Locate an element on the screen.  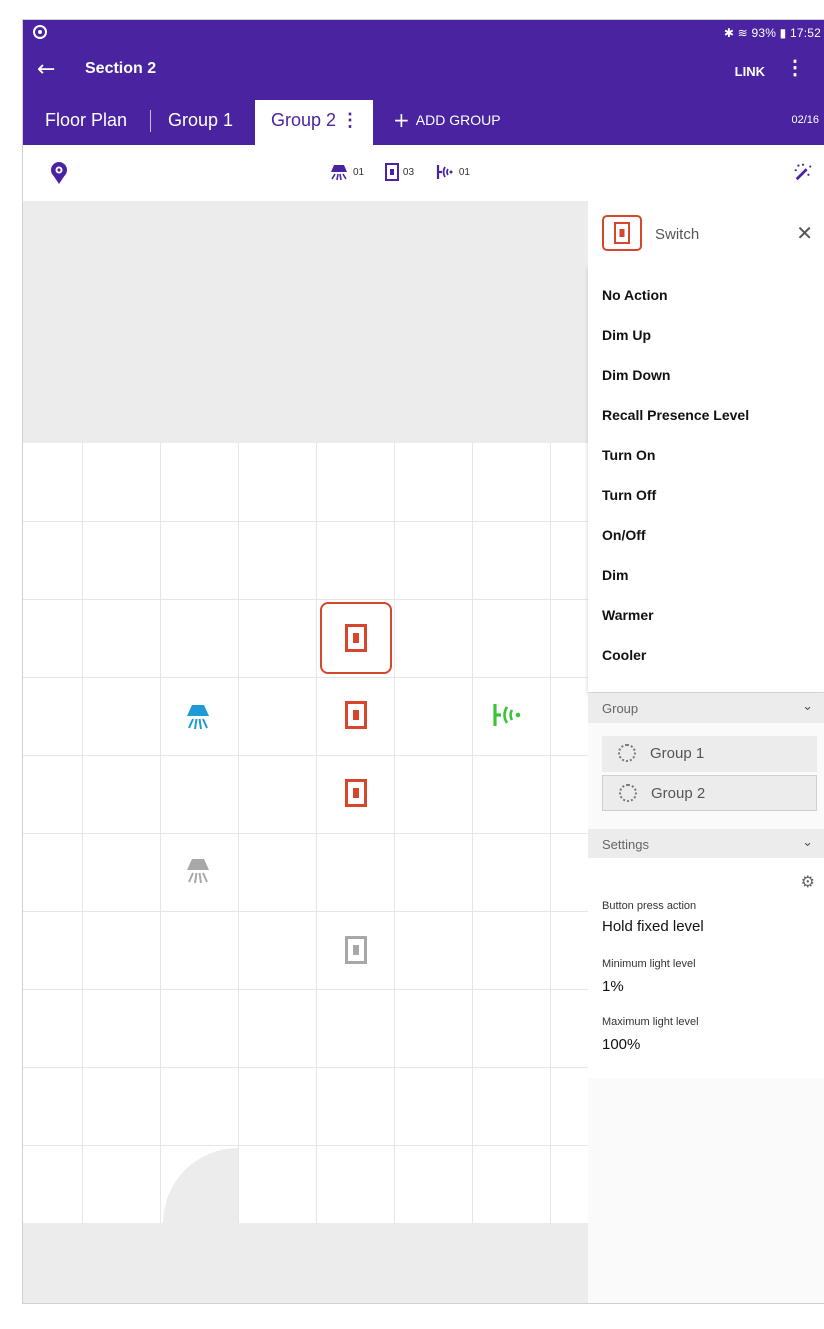
status-bar: ✱ ≋ 93% ▮ 17:52 is located at coordinates (423, 33).